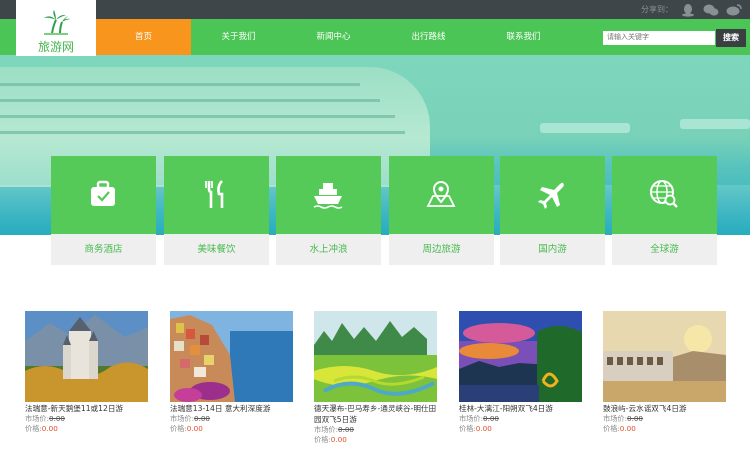 This screenshot has width=750, height=472. What do you see at coordinates (657, 9) in the screenshot?
I see `share-label: 分享到：` at bounding box center [657, 9].